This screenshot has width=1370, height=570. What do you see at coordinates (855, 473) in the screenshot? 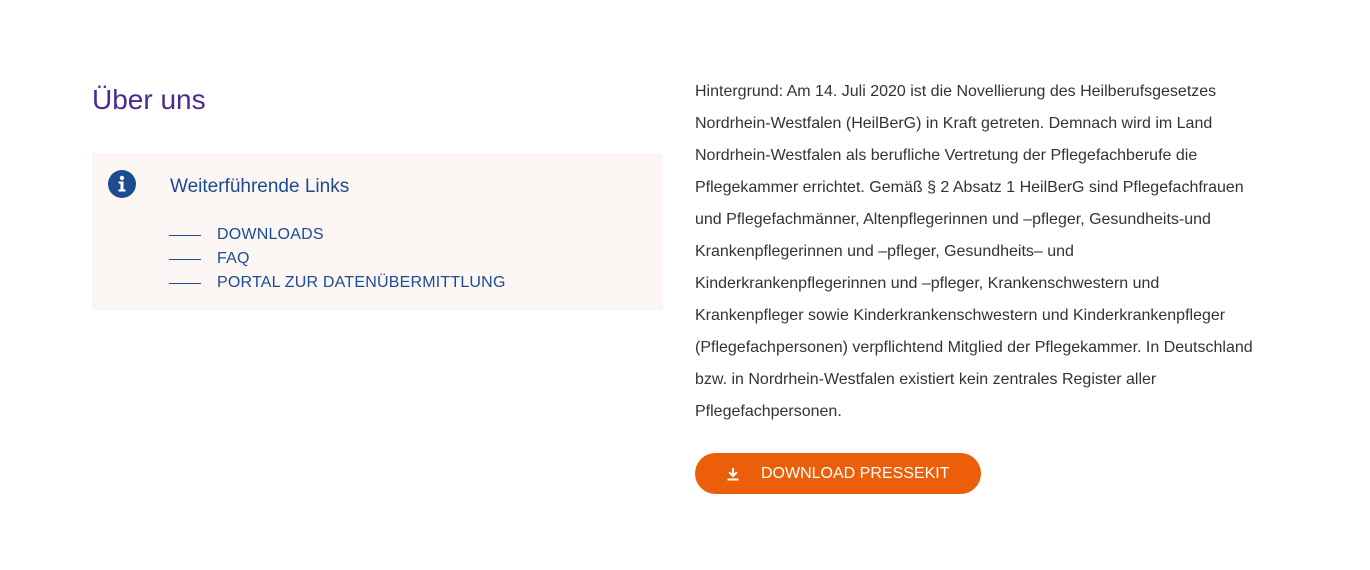
I see `download-presskit-label: DOWNLOAD PRESSEKIT` at bounding box center [855, 473].